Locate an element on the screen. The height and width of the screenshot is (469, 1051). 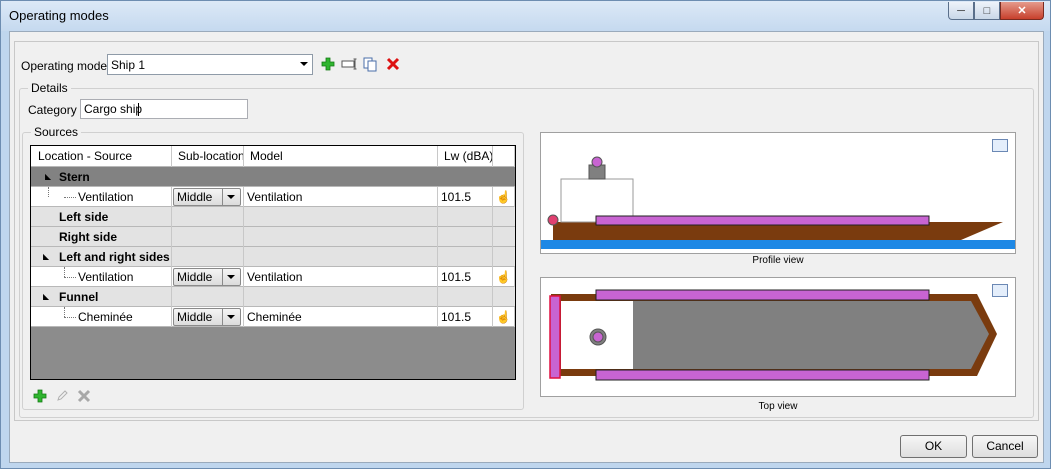
add-icon is located at coordinates (328, 64).